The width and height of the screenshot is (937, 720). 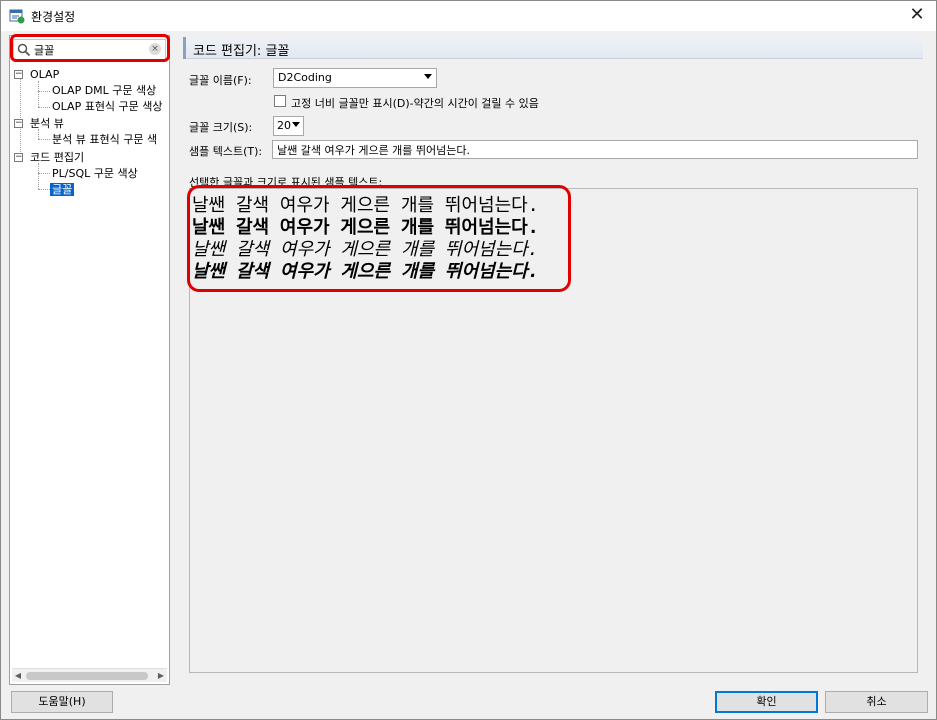 I want to click on app-icon, so click(x=17, y=16).